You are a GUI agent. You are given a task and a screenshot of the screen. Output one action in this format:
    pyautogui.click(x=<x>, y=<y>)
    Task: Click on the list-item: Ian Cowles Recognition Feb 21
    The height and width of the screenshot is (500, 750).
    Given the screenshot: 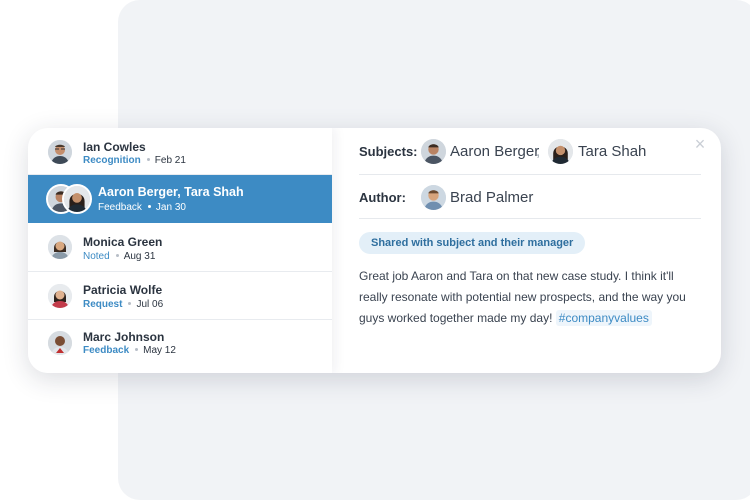 What is the action you would take?
    pyautogui.click(x=180, y=151)
    